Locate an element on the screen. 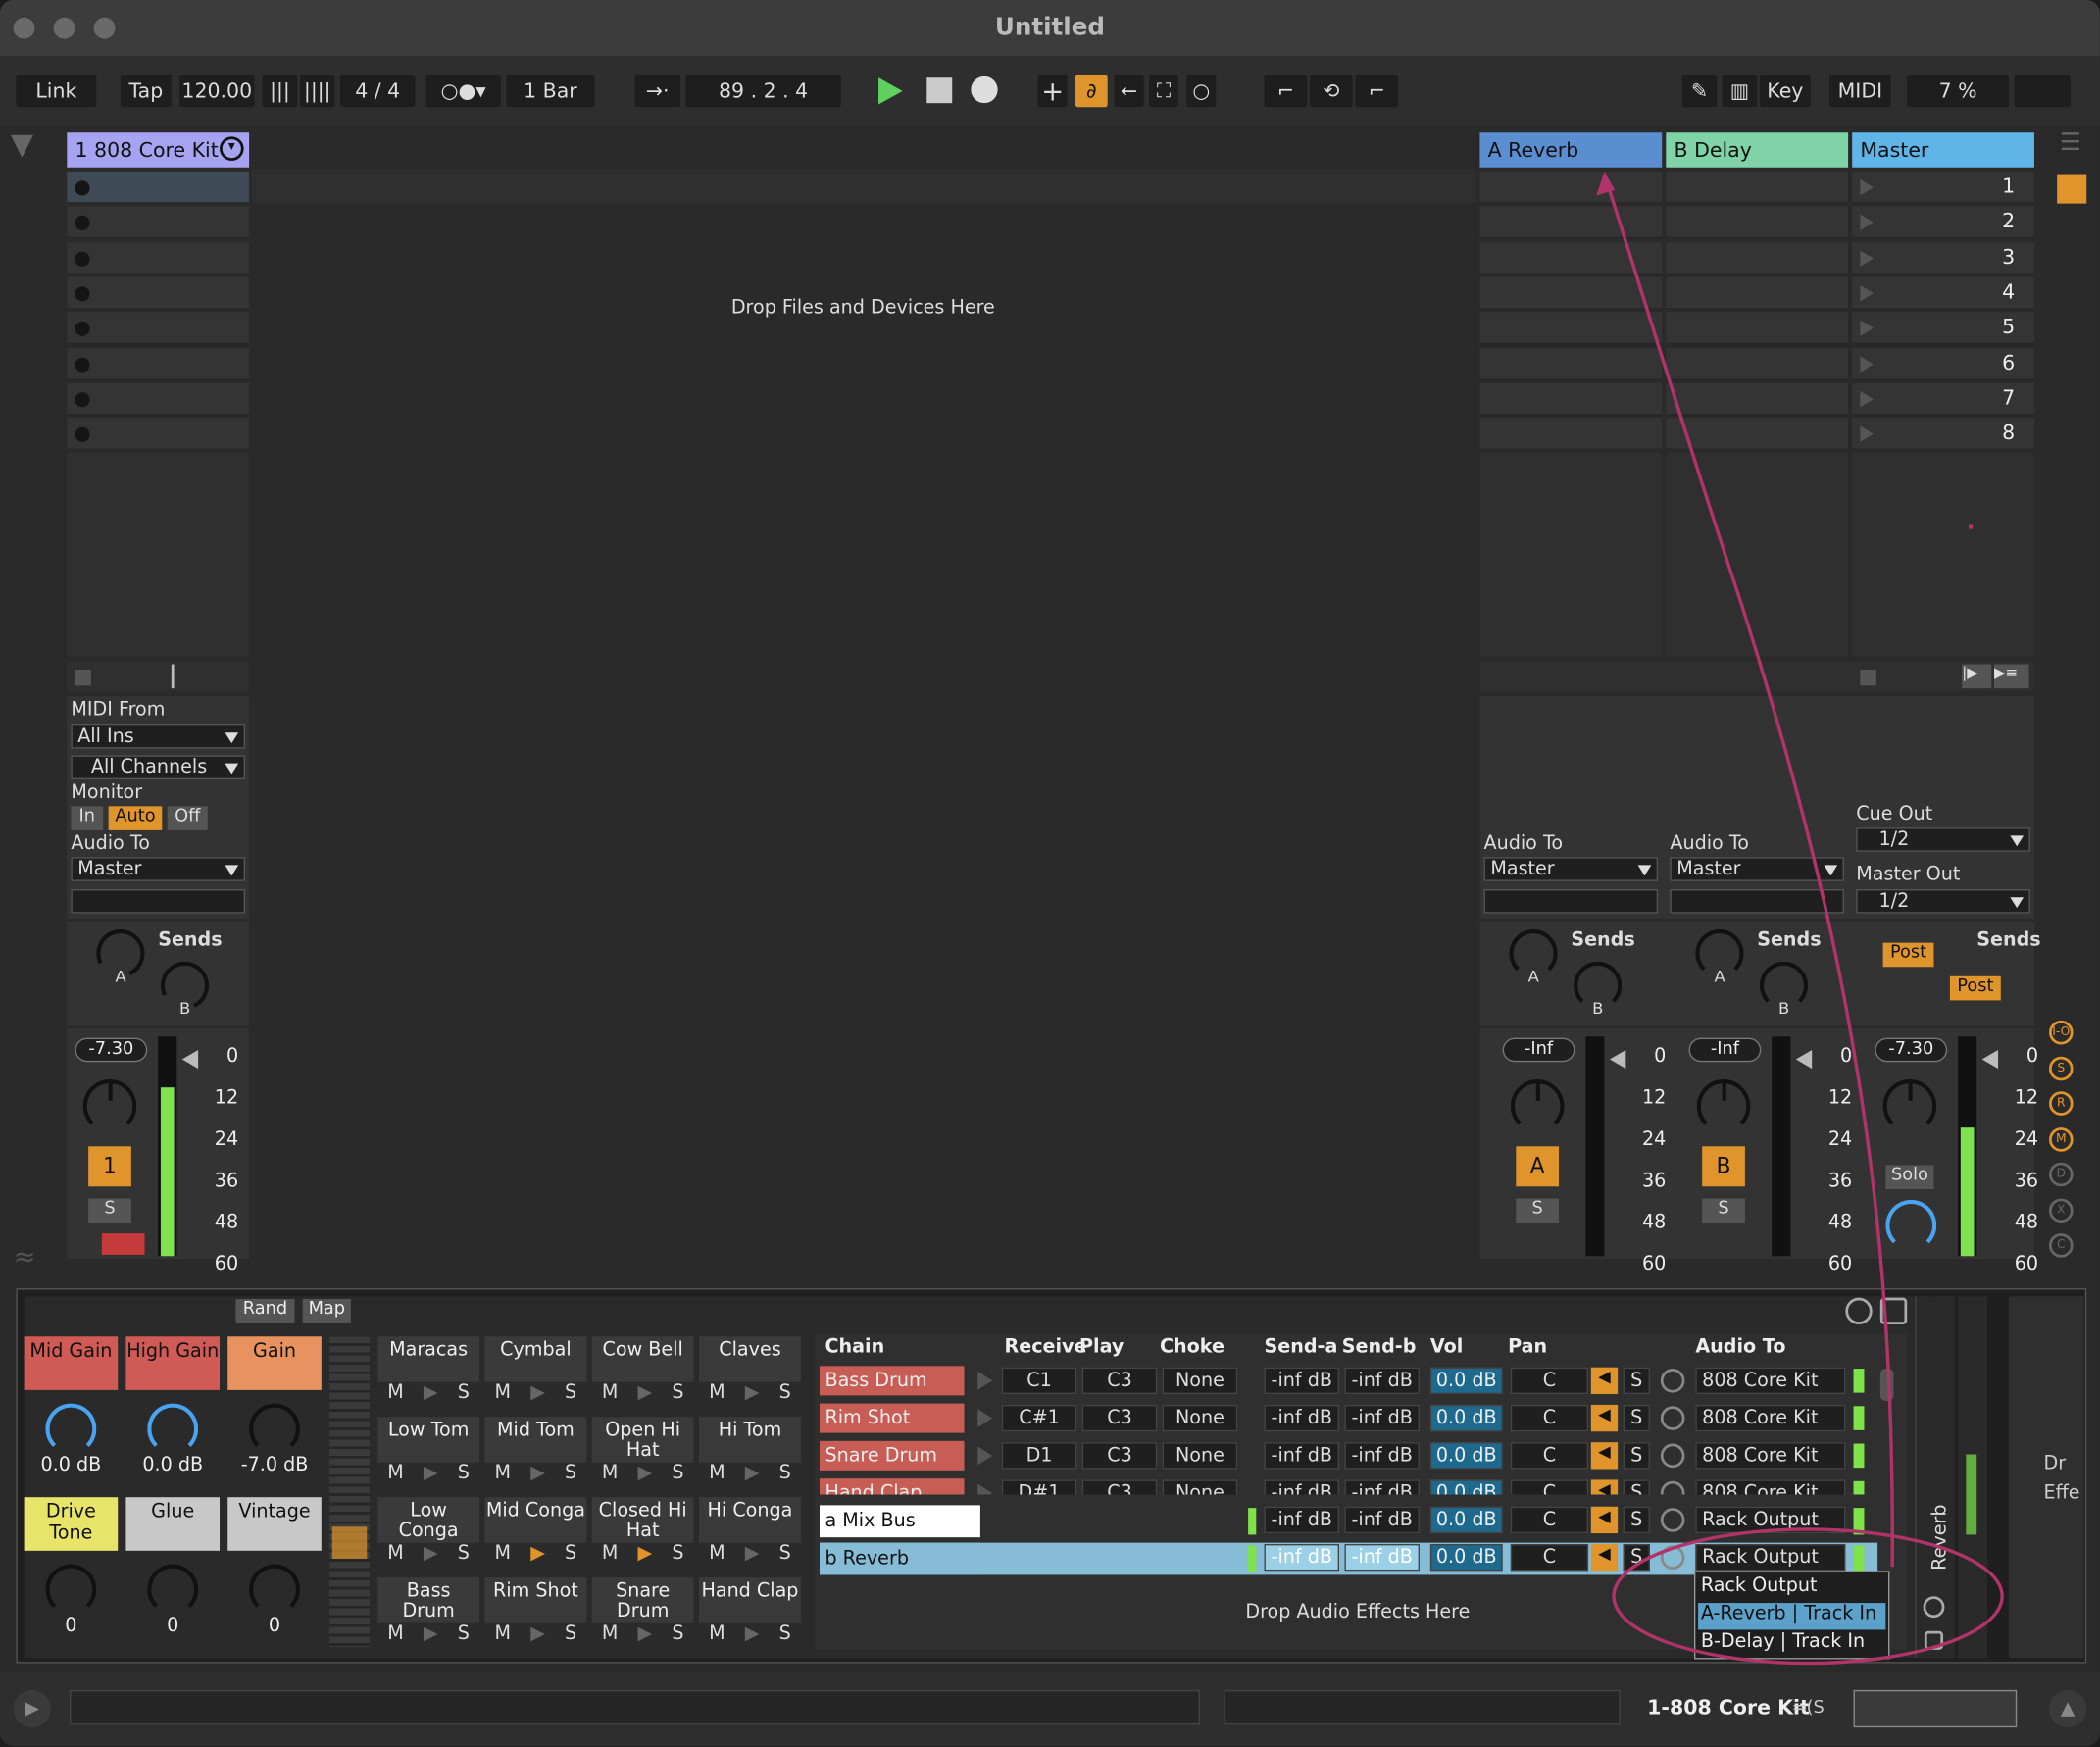 Image resolution: width=2100 pixels, height=1747 pixels. annotation-arrow-line is located at coordinates (1748, 871).